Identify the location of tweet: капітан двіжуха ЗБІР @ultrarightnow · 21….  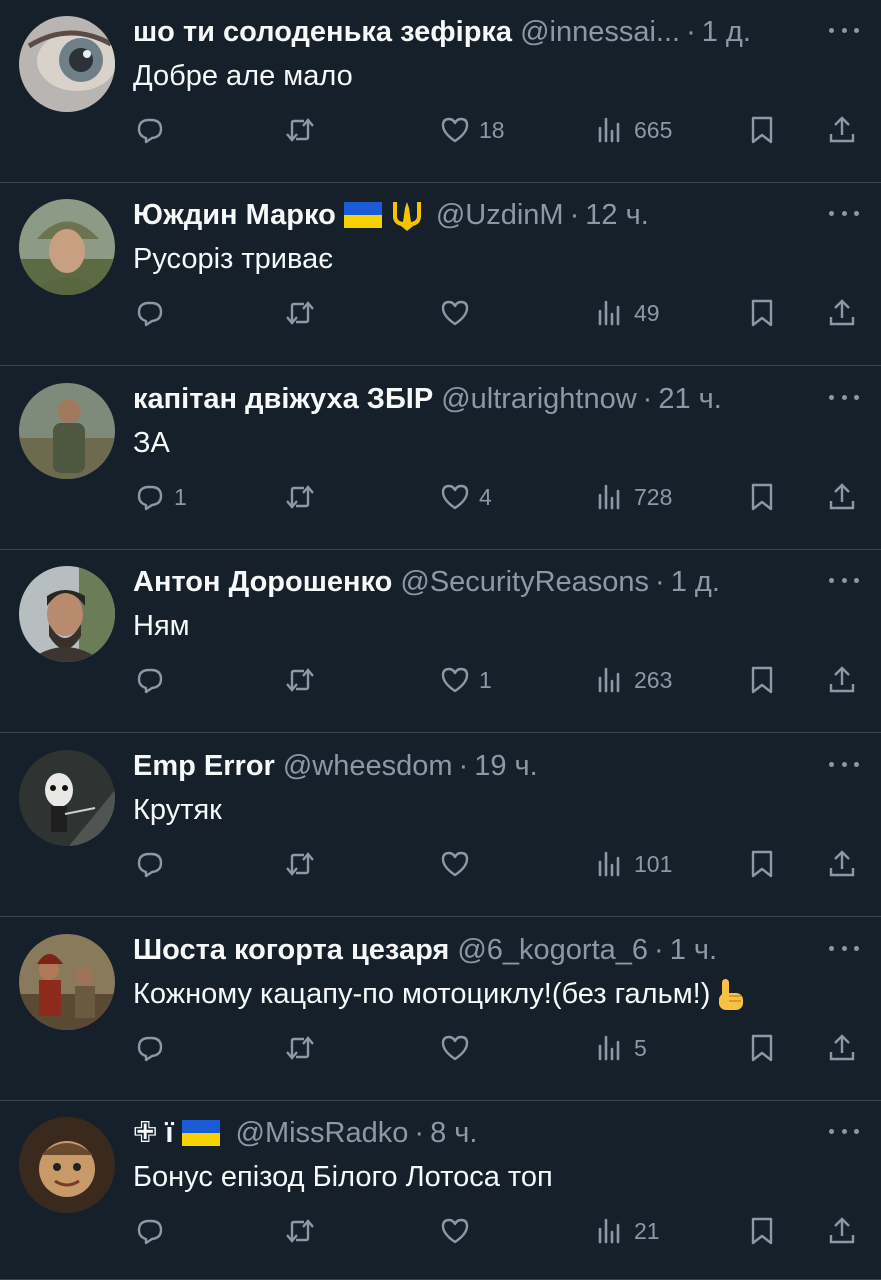
(440, 458).